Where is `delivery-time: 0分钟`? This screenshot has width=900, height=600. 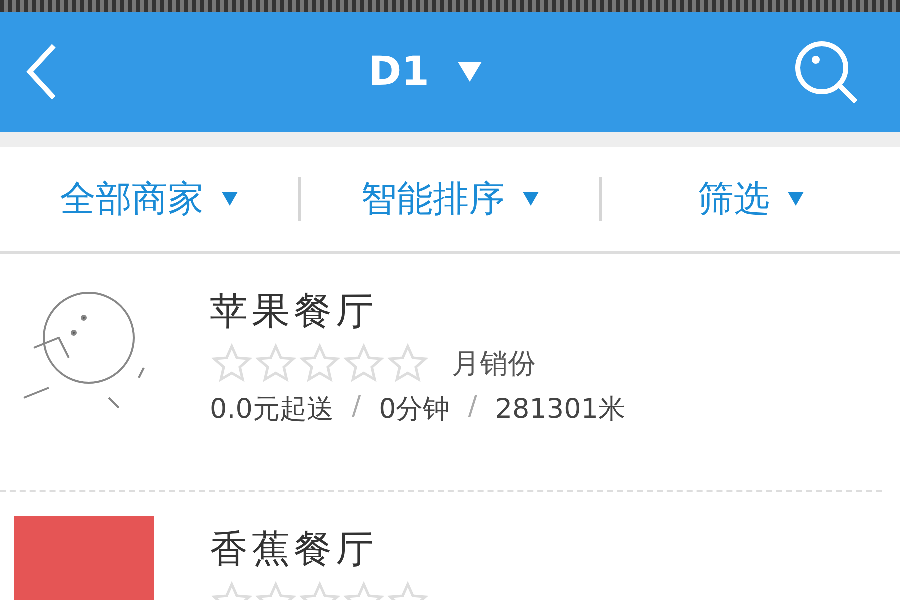 delivery-time: 0分钟 is located at coordinates (414, 410).